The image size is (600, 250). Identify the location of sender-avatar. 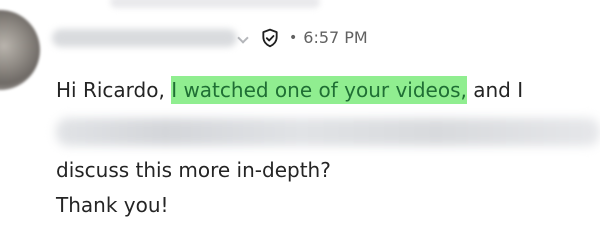
(20, 50).